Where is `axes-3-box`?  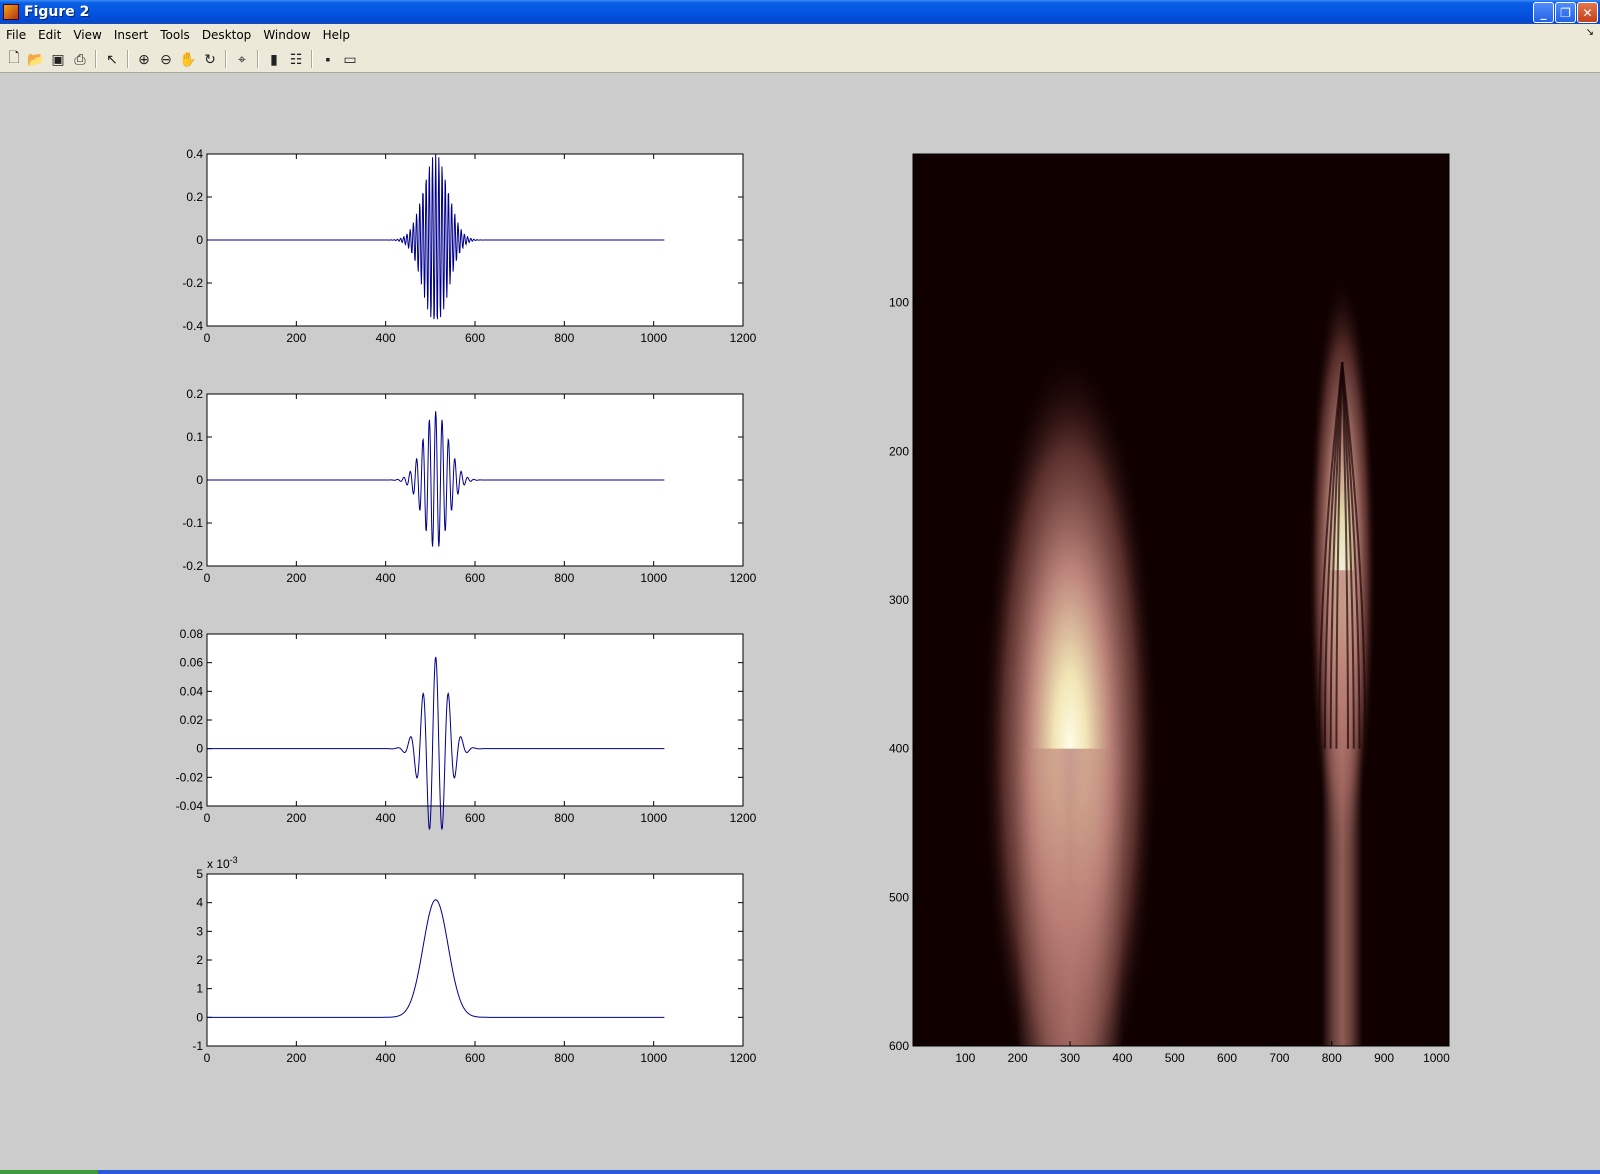 axes-3-box is located at coordinates (475, 720).